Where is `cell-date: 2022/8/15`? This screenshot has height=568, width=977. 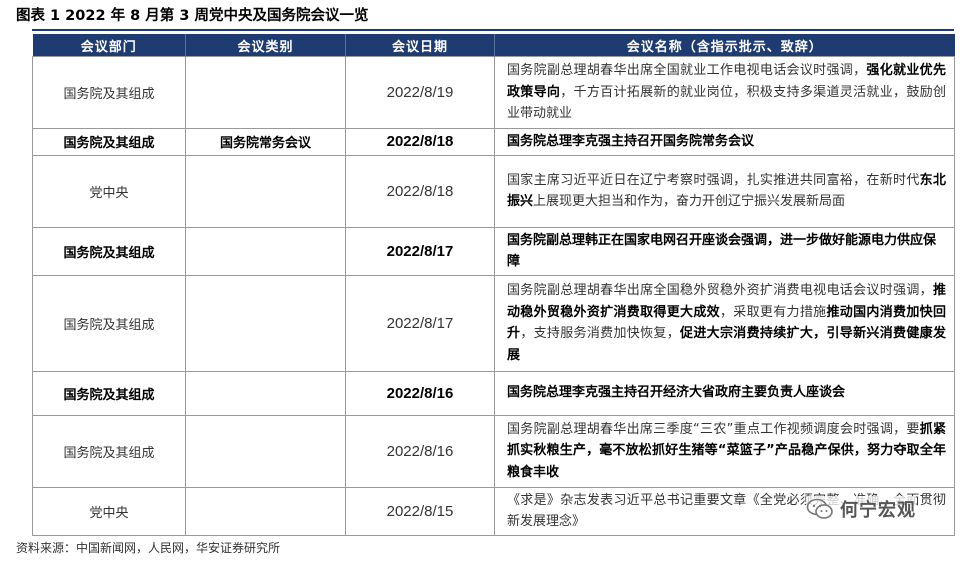
cell-date: 2022/8/15 is located at coordinates (420, 511).